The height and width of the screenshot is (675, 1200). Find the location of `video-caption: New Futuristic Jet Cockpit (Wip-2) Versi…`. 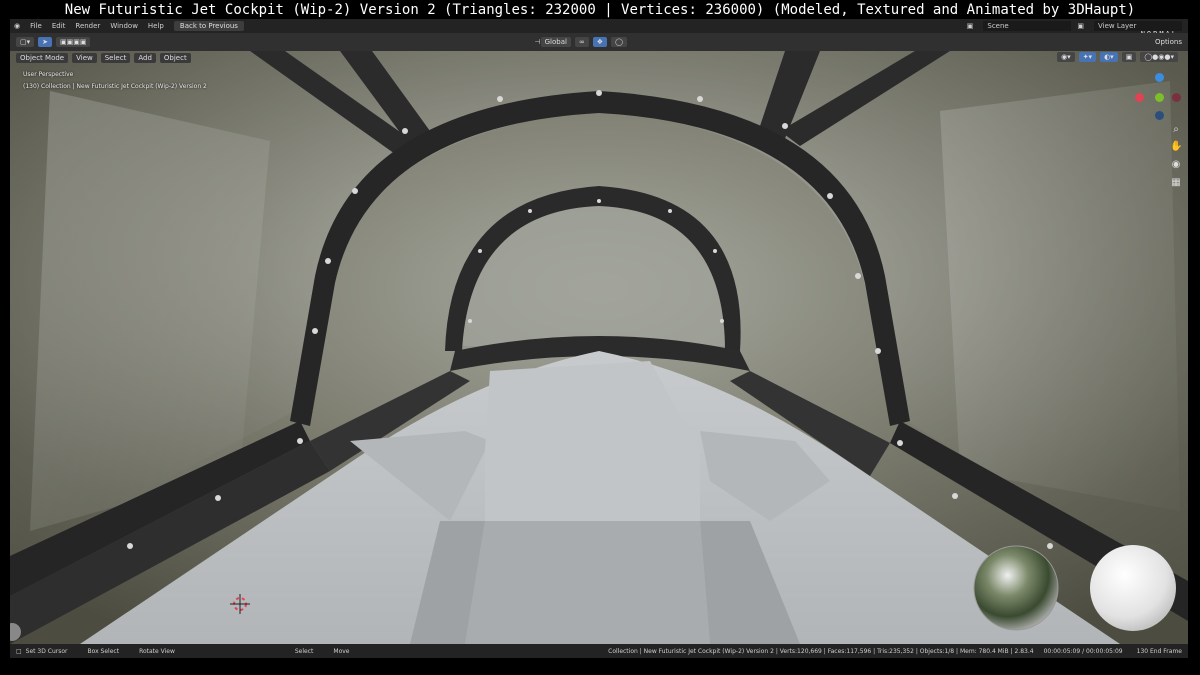

video-caption: New Futuristic Jet Cockpit (Wip-2) Versi… is located at coordinates (600, 10).